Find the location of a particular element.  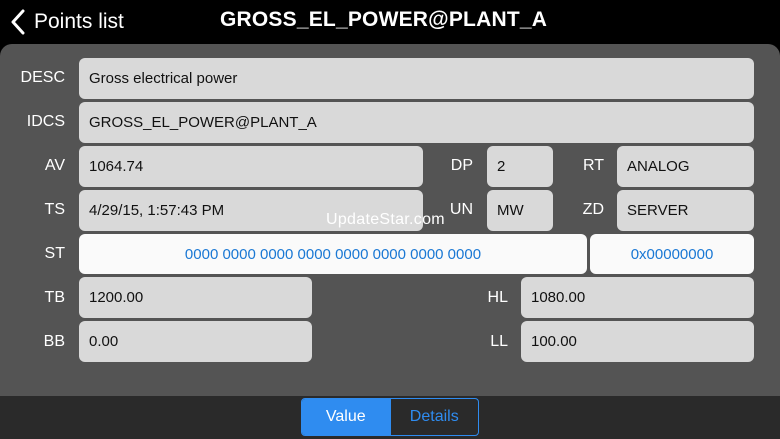

desc-field: Gross electrical power is located at coordinates (416, 78).